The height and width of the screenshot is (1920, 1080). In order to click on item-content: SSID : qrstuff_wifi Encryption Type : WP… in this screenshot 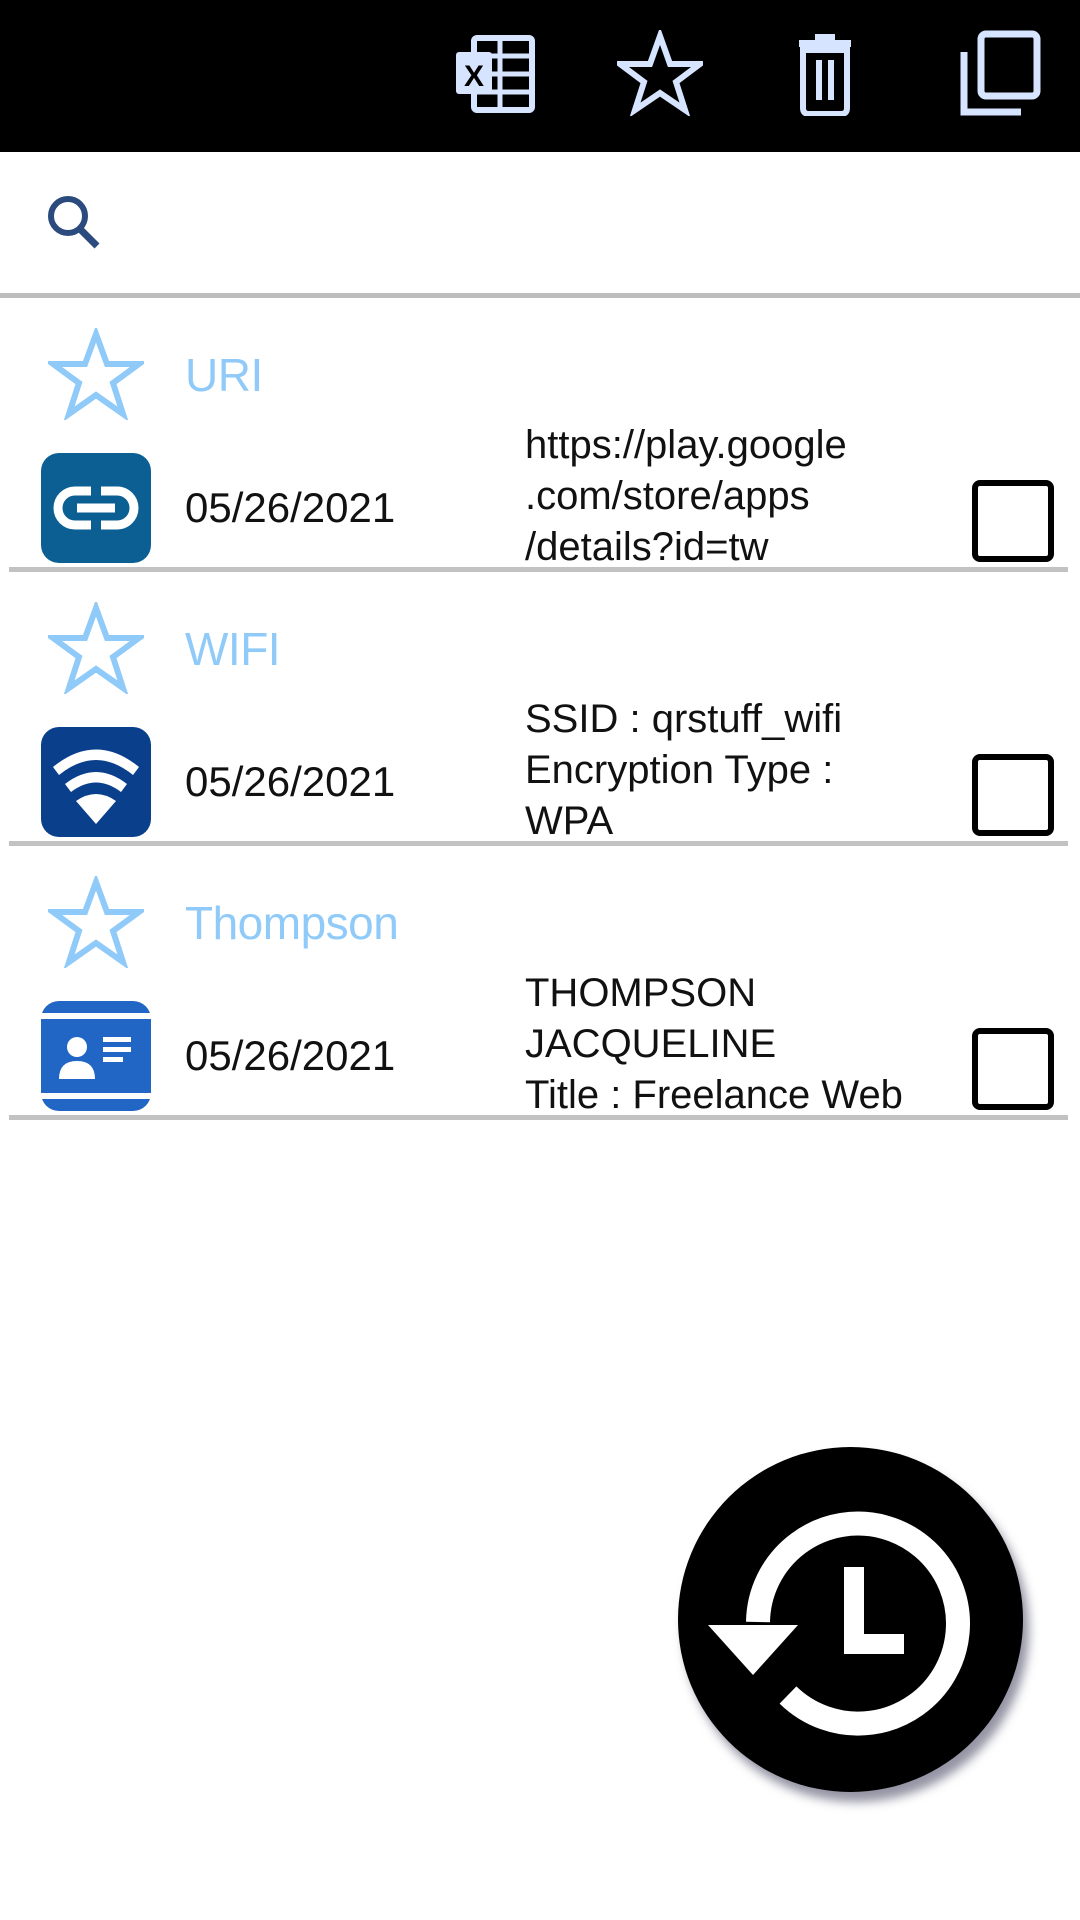, I will do `click(684, 770)`.